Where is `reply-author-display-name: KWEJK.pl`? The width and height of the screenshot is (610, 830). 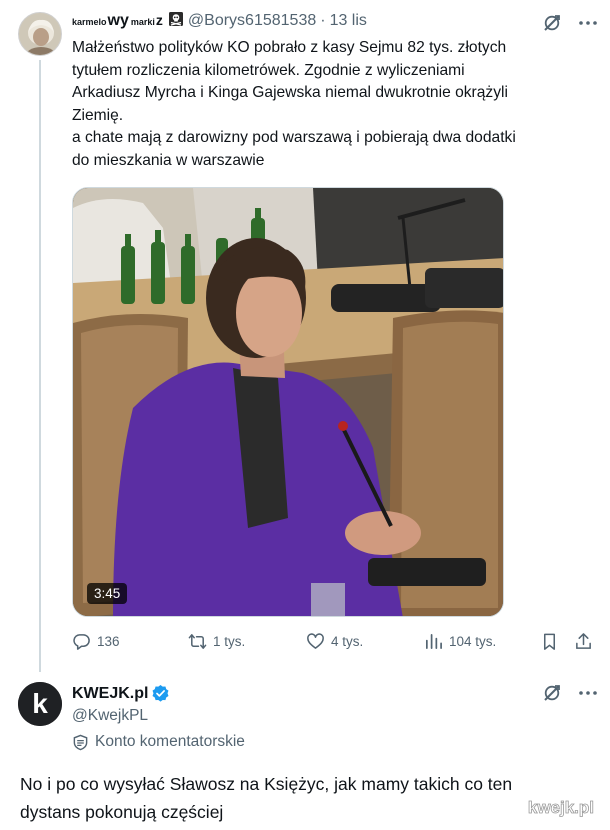
reply-author-display-name: KWEJK.pl is located at coordinates (110, 694).